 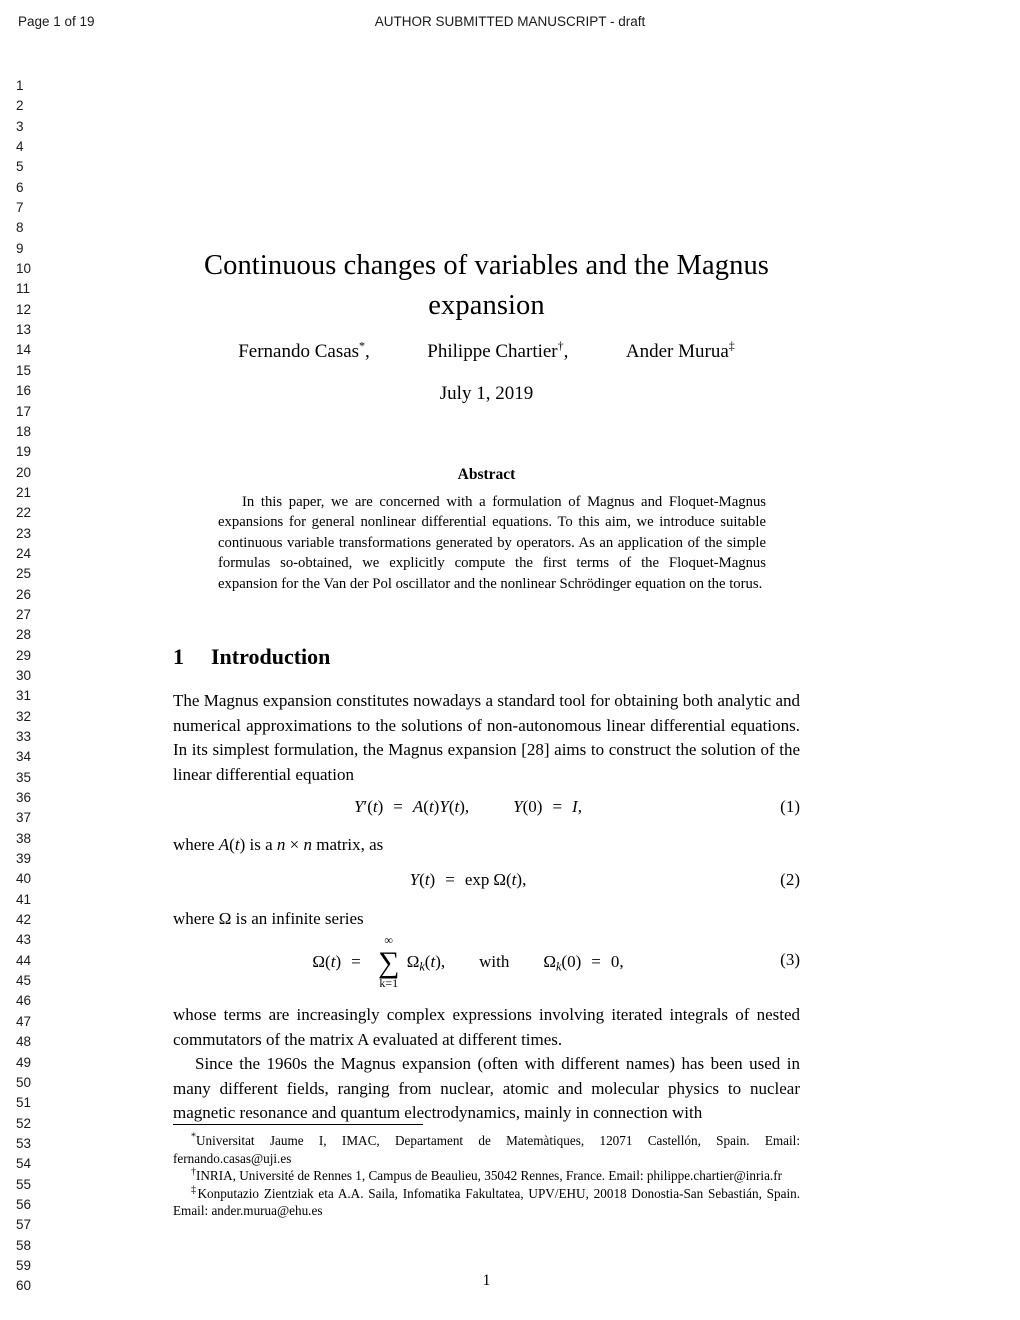 What do you see at coordinates (24, 614) in the screenshot?
I see `line-number: 27` at bounding box center [24, 614].